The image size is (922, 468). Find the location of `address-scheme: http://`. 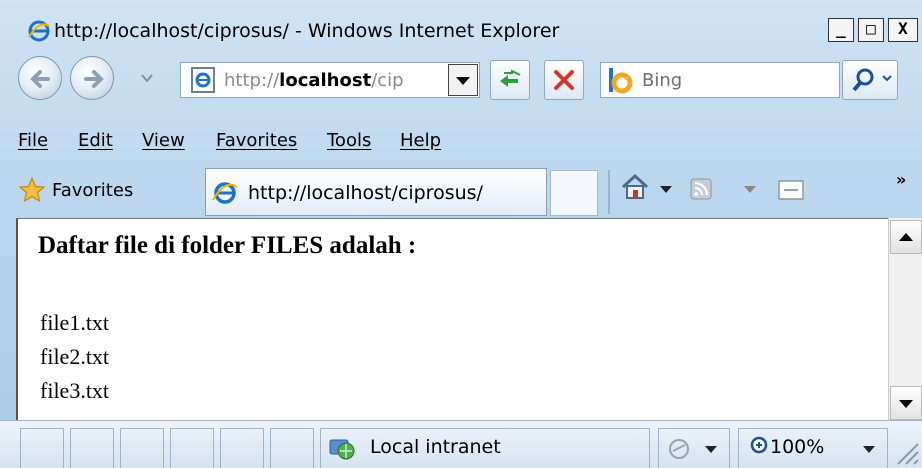

address-scheme: http:// is located at coordinates (252, 80).